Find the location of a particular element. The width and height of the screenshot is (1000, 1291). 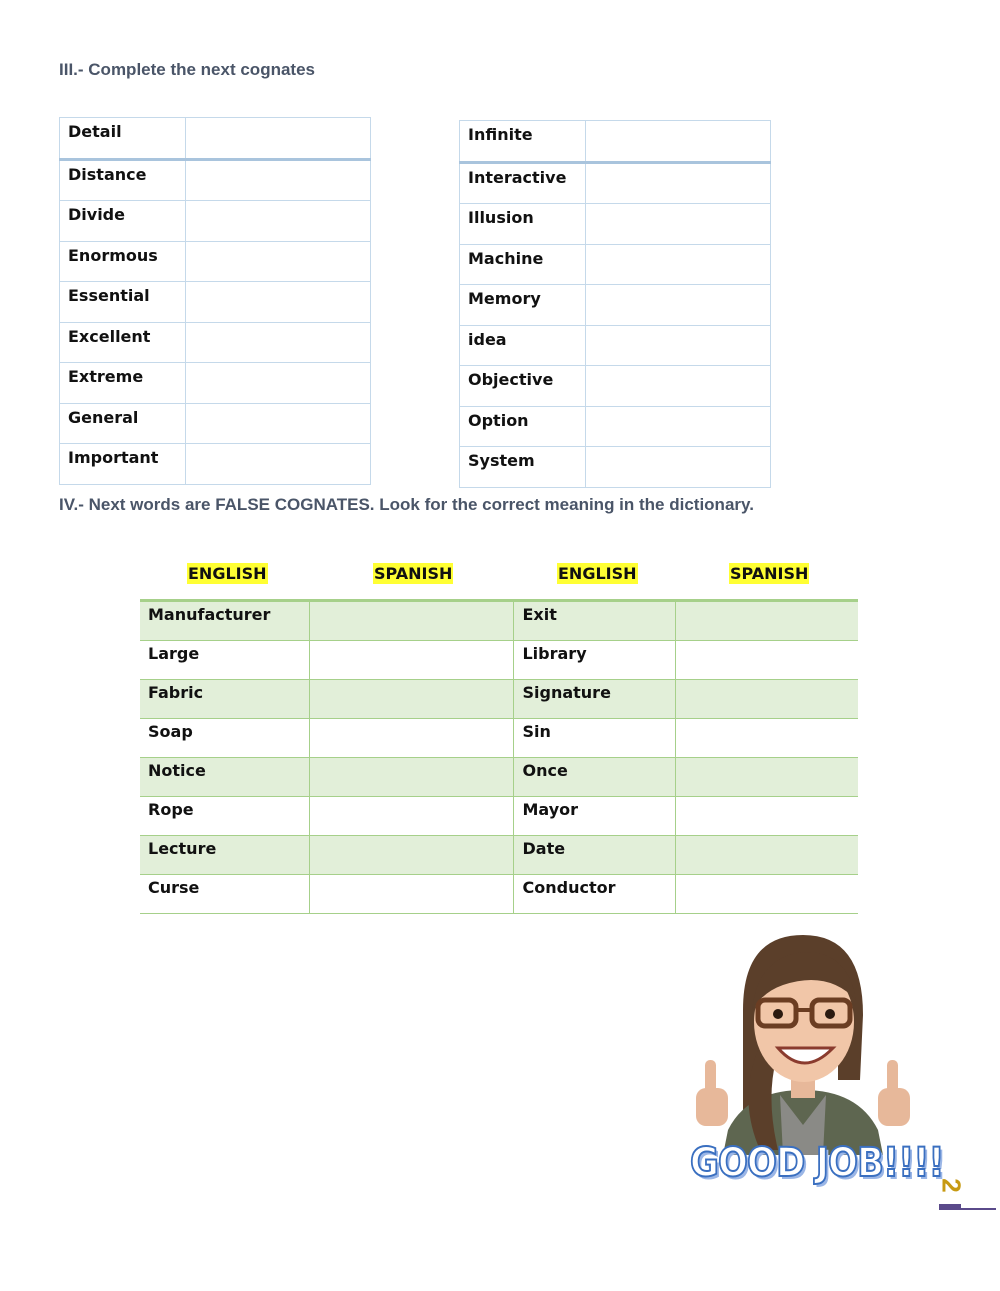

english-word: Soap is located at coordinates (225, 738).